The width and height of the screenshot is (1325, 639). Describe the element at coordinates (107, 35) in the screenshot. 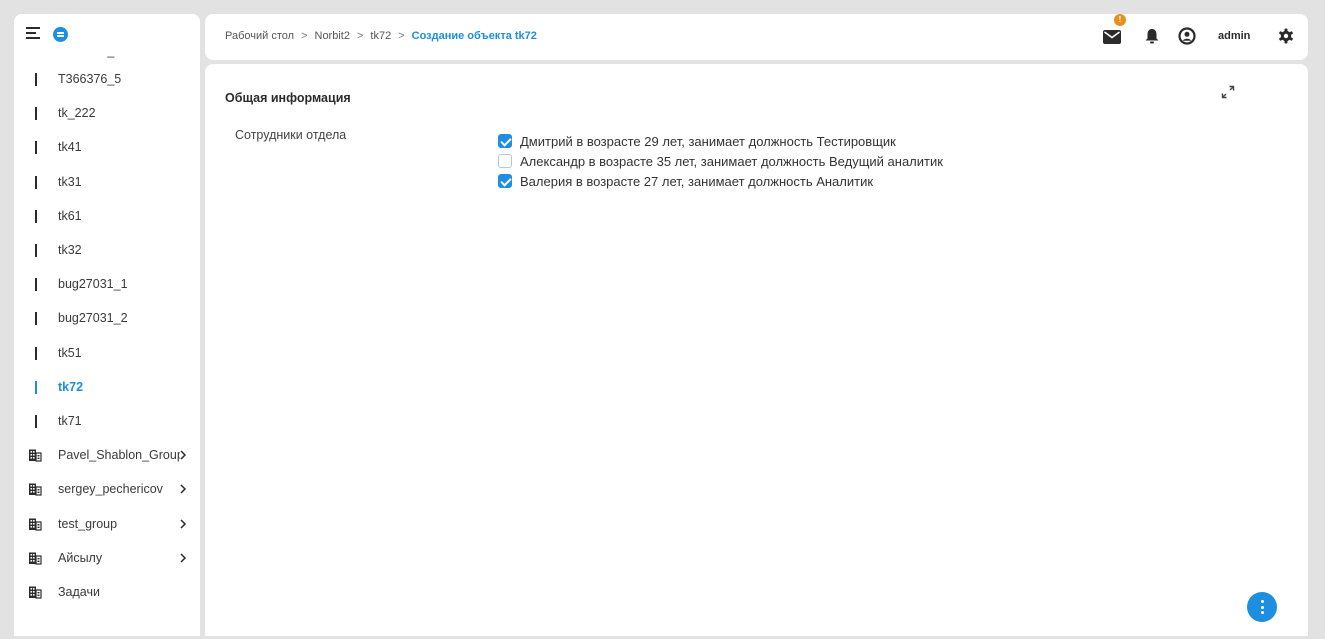

I see `sidebar-header` at that location.